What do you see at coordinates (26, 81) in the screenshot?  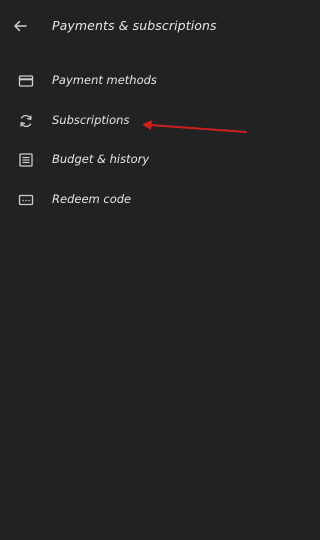 I see `credit-card-icon` at bounding box center [26, 81].